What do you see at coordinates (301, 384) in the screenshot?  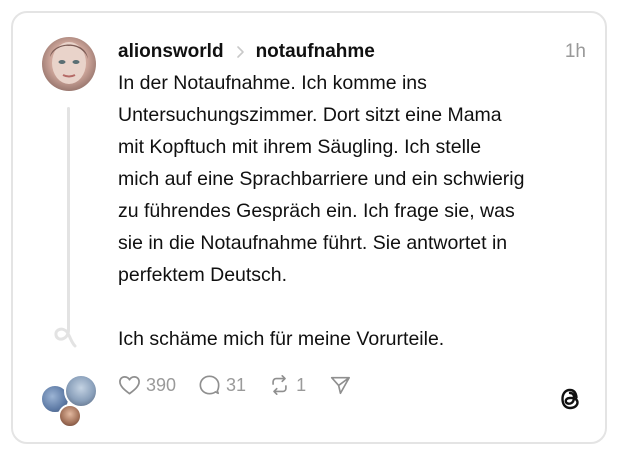 I see `repost-count: 1` at bounding box center [301, 384].